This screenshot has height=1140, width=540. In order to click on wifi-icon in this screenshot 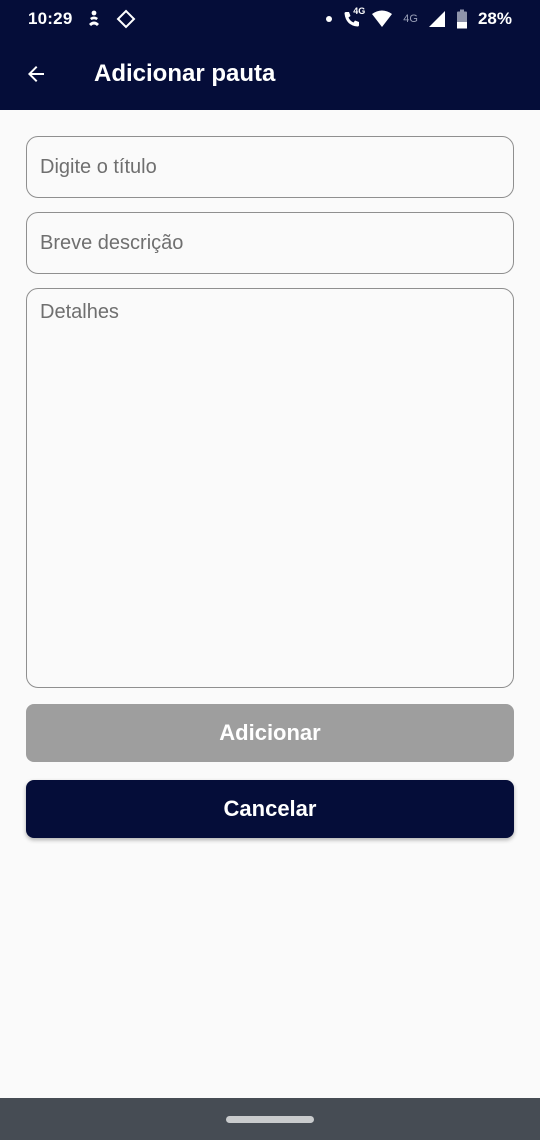, I will do `click(382, 19)`.